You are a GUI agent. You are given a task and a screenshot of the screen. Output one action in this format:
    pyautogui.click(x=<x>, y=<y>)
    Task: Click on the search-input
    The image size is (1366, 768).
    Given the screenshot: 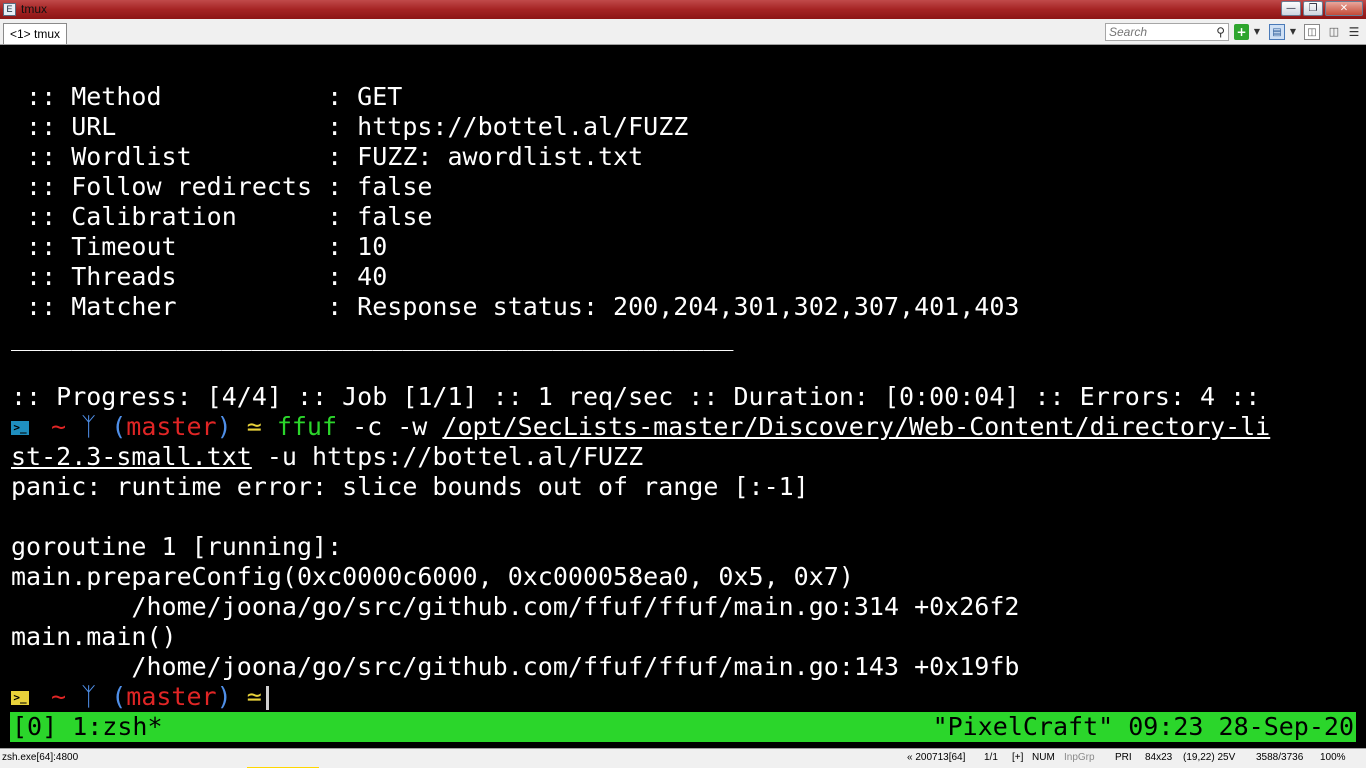 What is the action you would take?
    pyautogui.click(x=1159, y=32)
    